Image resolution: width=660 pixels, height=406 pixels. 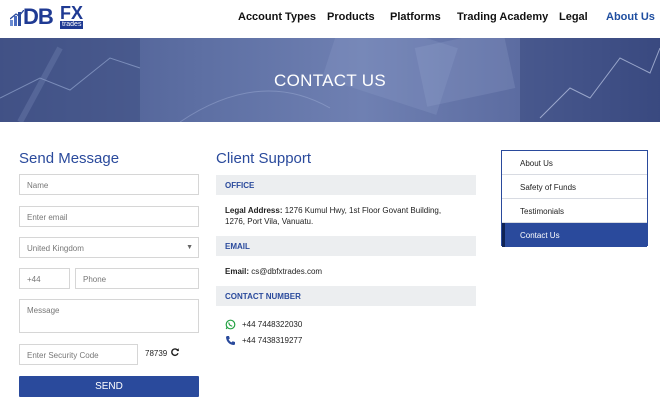 I want to click on email-value: cs@dbfxtrades.com, so click(x=286, y=271).